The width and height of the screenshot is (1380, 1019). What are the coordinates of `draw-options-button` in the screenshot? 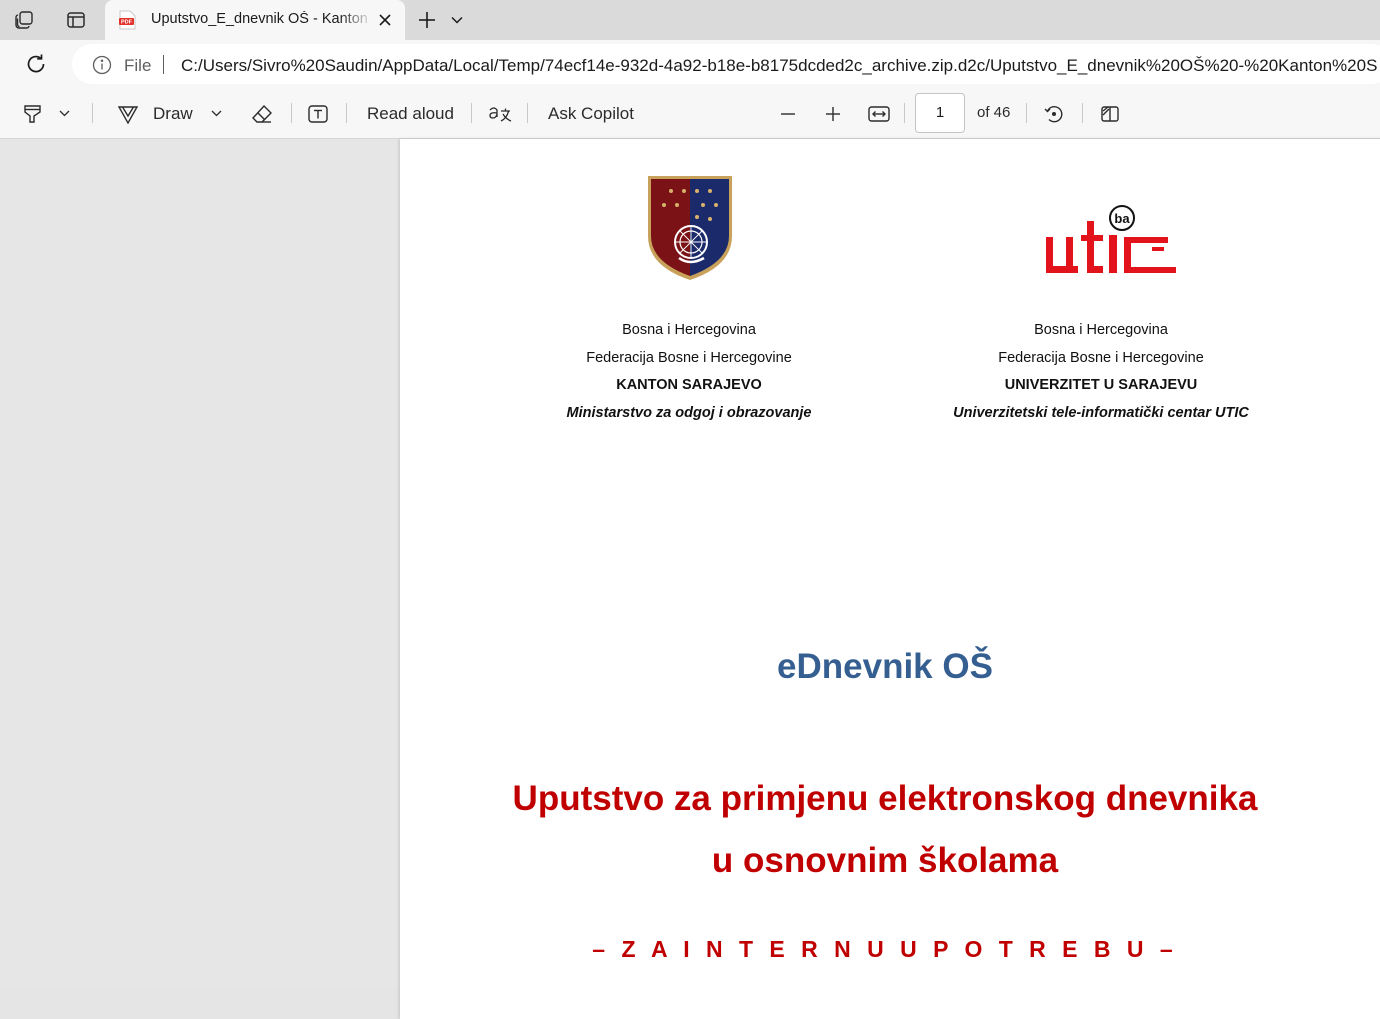 It's located at (216, 113).